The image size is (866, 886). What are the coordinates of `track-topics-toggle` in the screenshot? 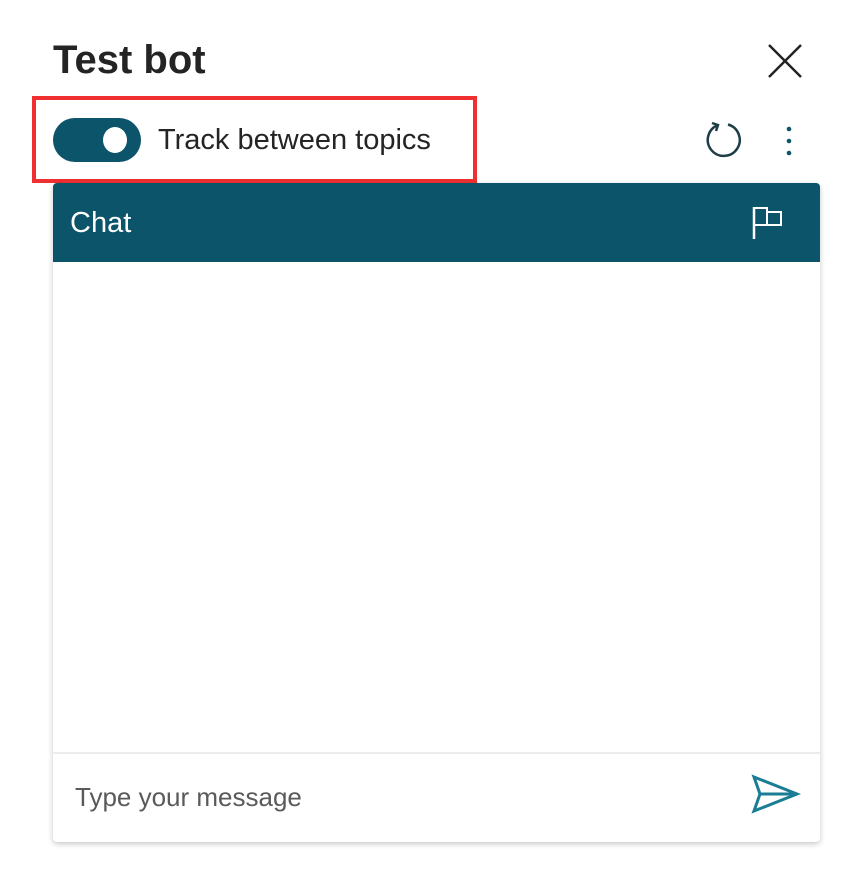 It's located at (97, 140).